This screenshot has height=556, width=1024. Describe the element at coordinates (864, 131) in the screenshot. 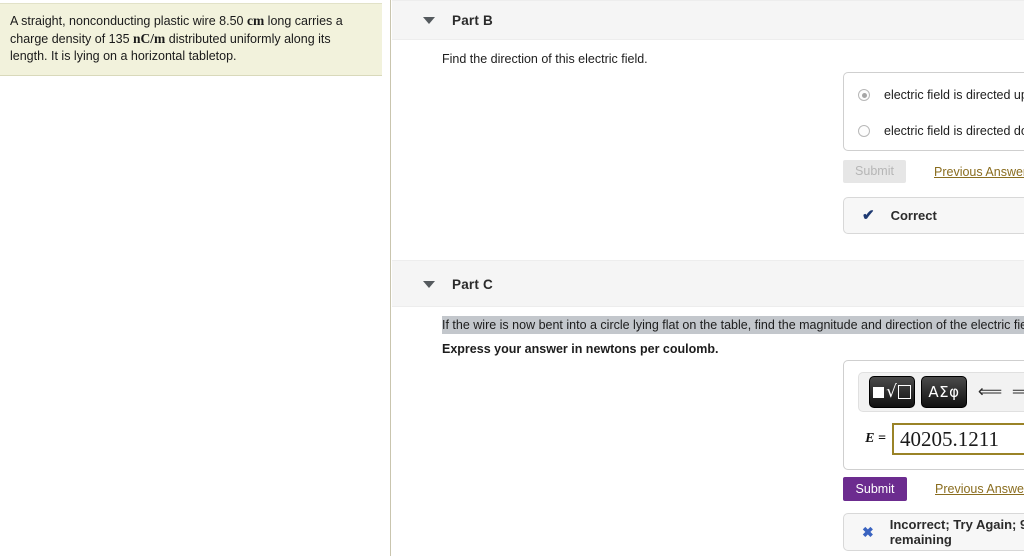

I see `radio-downward` at that location.